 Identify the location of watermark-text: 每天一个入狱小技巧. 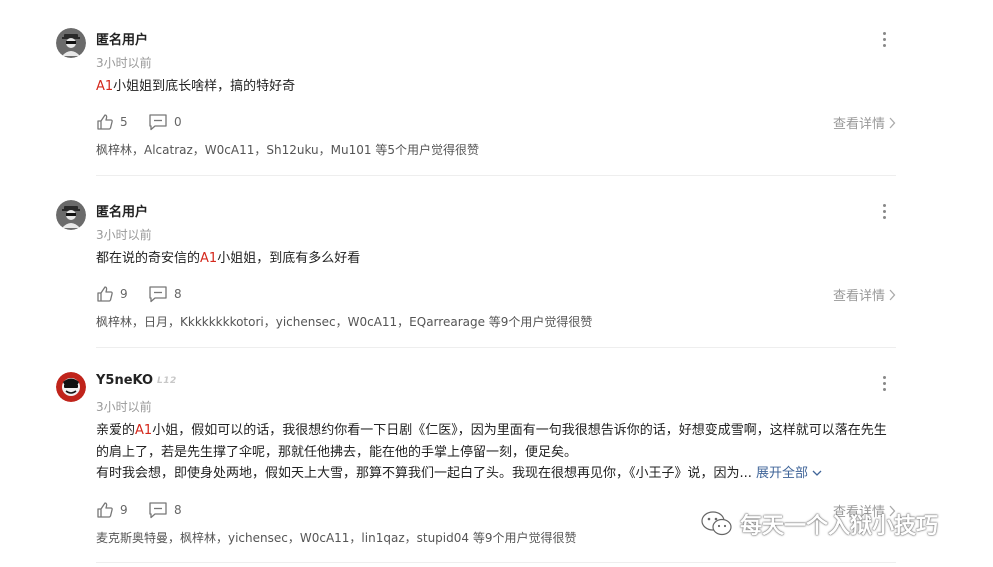
(839, 526).